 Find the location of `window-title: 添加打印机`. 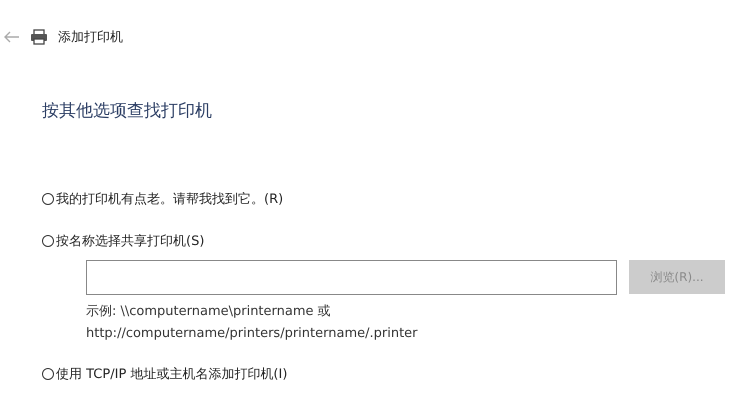

window-title: 添加打印机 is located at coordinates (90, 37).